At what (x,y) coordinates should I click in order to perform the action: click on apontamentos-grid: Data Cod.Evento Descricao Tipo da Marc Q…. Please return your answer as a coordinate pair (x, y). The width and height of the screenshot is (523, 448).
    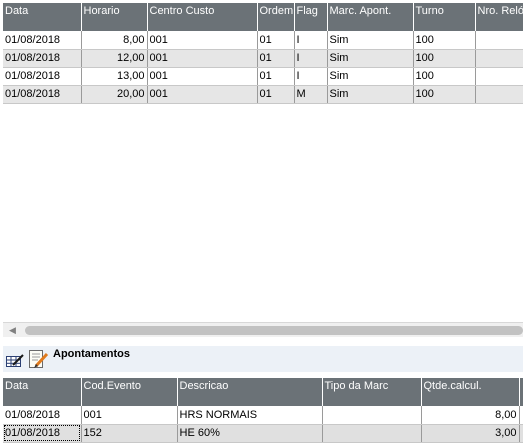
    Looking at the image, I should click on (263, 410).